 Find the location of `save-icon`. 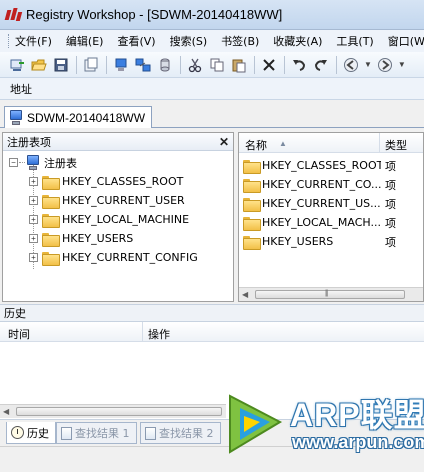

save-icon is located at coordinates (61, 65).